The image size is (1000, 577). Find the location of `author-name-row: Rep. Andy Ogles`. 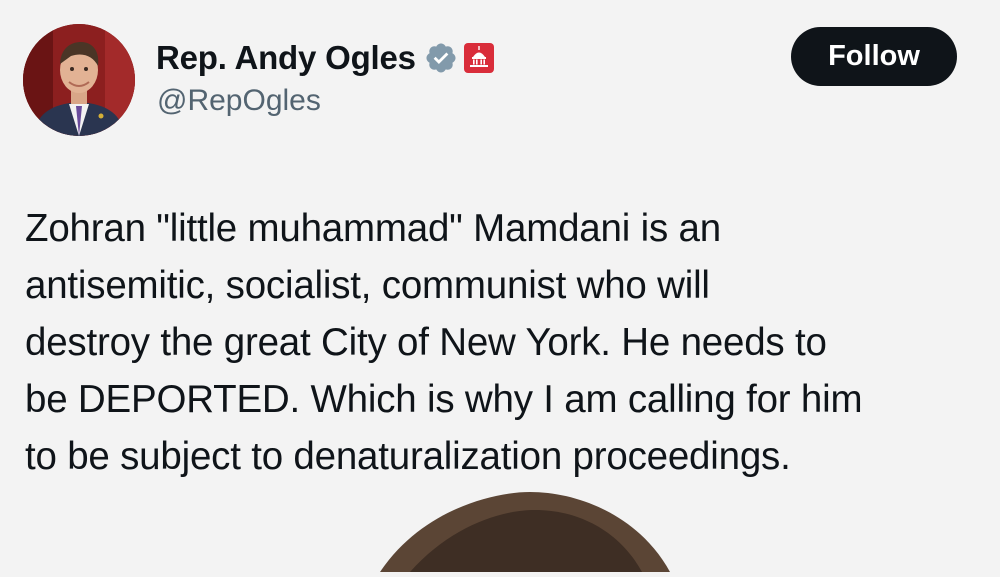

author-name-row: Rep. Andy Ogles is located at coordinates (325, 58).